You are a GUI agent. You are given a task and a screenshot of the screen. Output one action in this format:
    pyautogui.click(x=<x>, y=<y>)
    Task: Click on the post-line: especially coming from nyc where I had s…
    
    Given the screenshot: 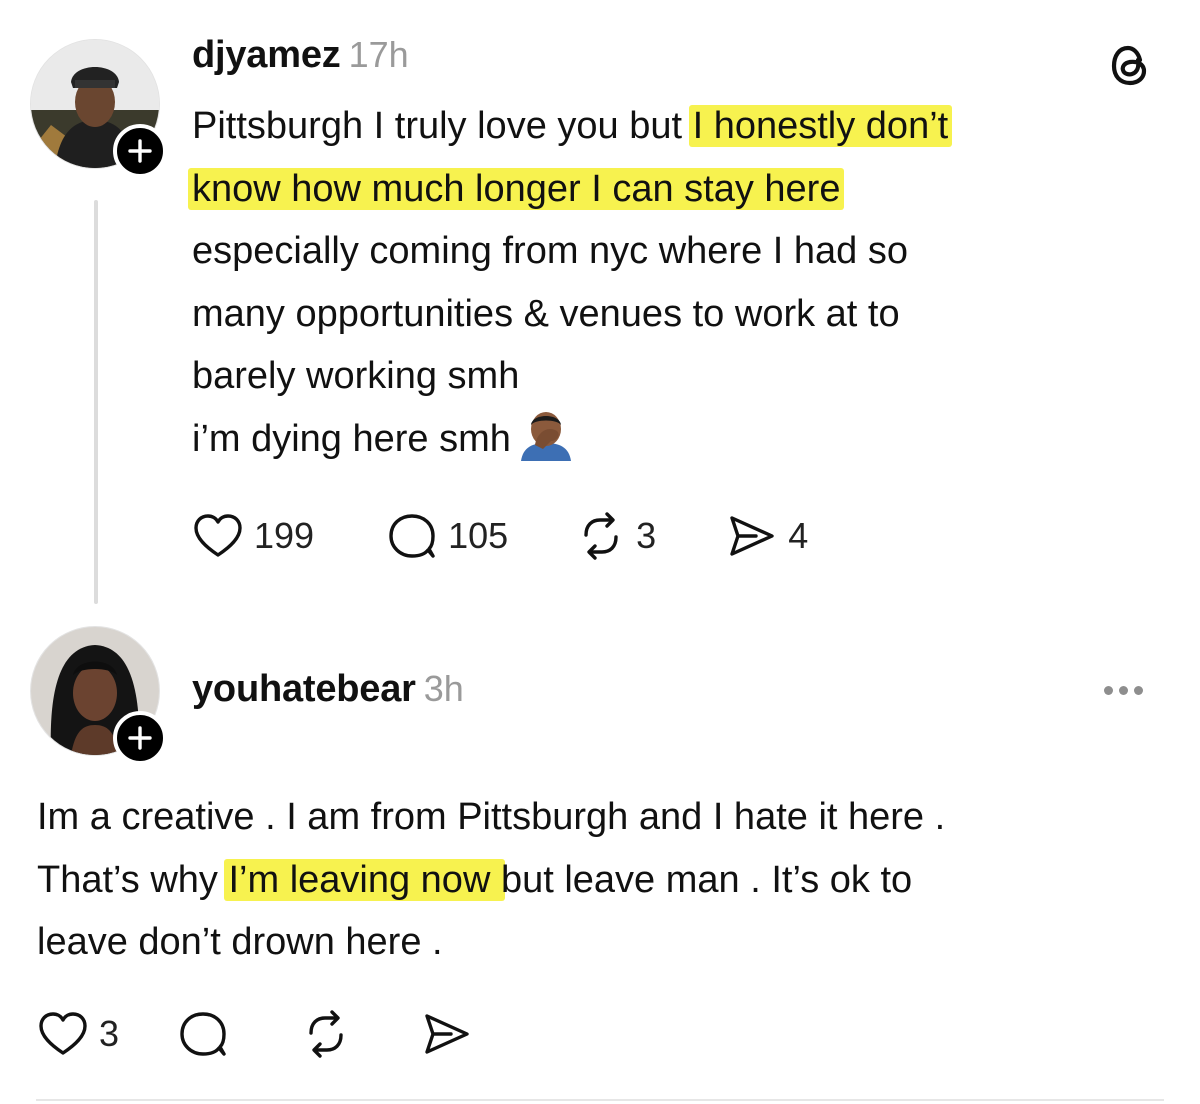 What is the action you would take?
    pyautogui.click(x=550, y=251)
    